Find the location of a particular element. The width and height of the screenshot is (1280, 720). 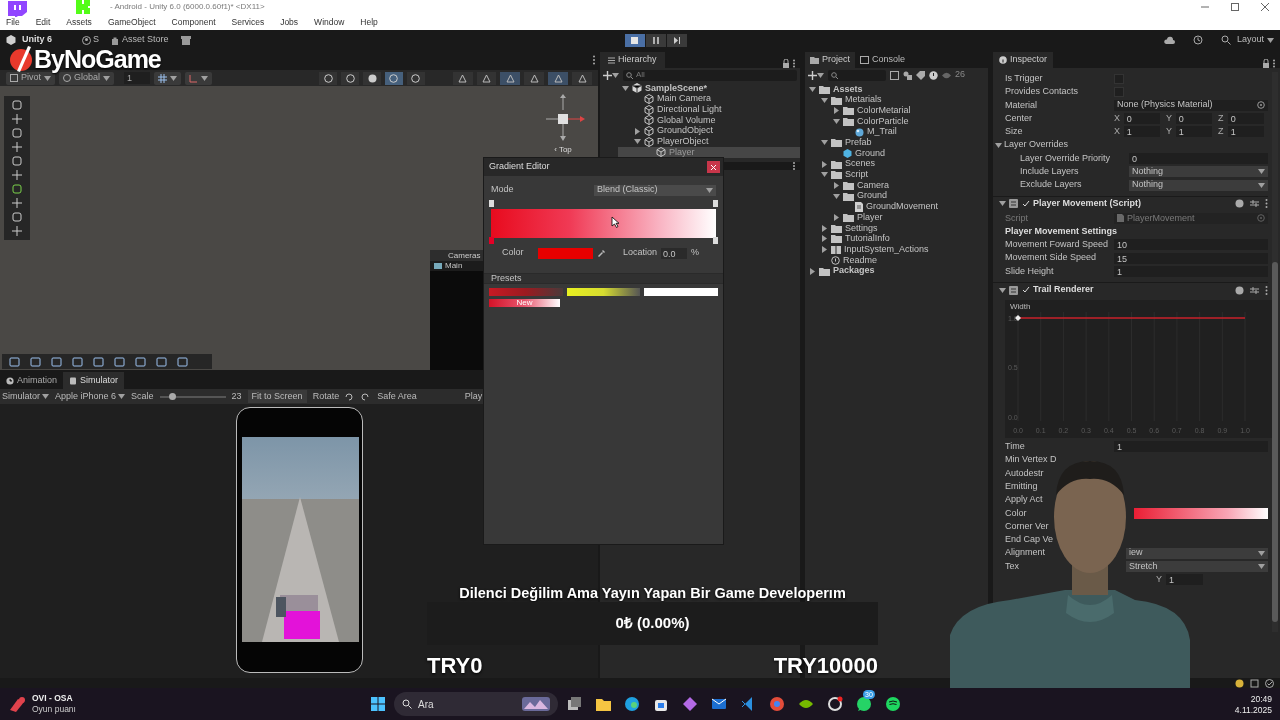

field-label: Color is located at coordinates (513, 253).